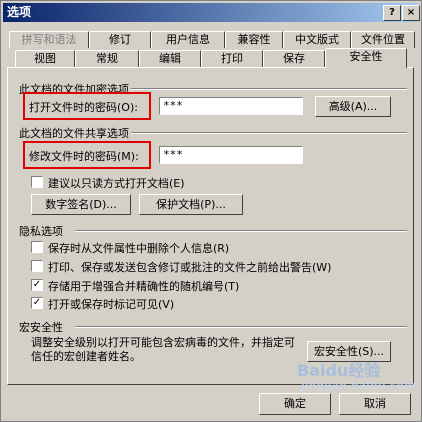 This screenshot has width=422, height=422. Describe the element at coordinates (74, 133) in the screenshot. I see `sharing-section-title: 此文档的文件共享选项` at that location.